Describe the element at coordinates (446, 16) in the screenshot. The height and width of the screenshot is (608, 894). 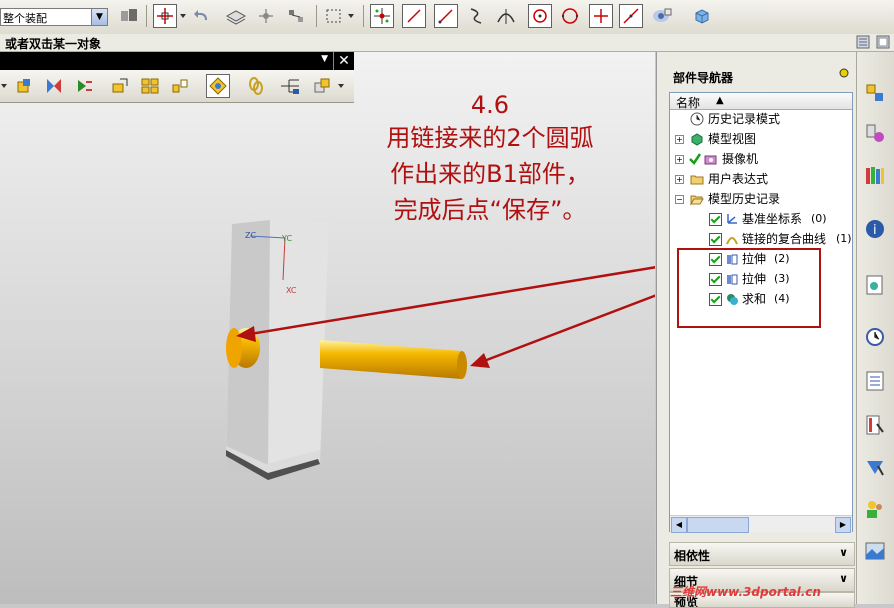
I see `diagonal-line-icon` at that location.